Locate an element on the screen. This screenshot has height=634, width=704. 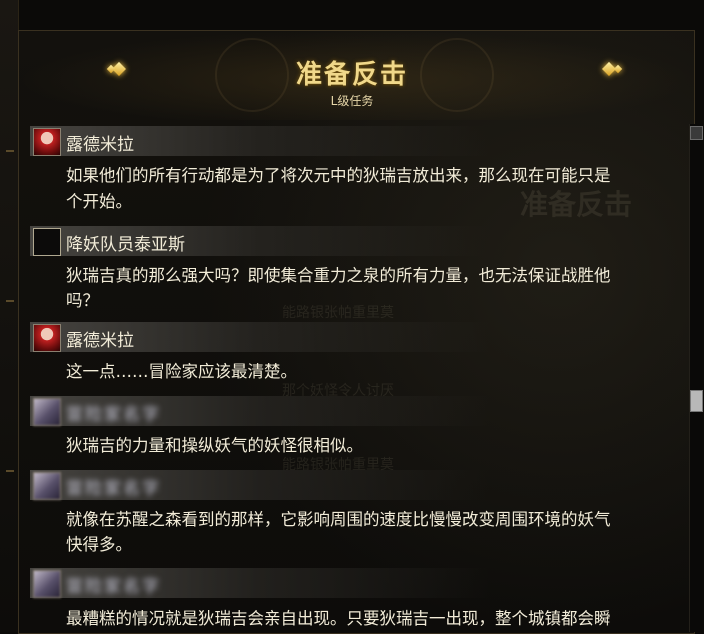
dialogue-line: 这一点……冒险家应该最清楚。 is located at coordinates (181, 371).